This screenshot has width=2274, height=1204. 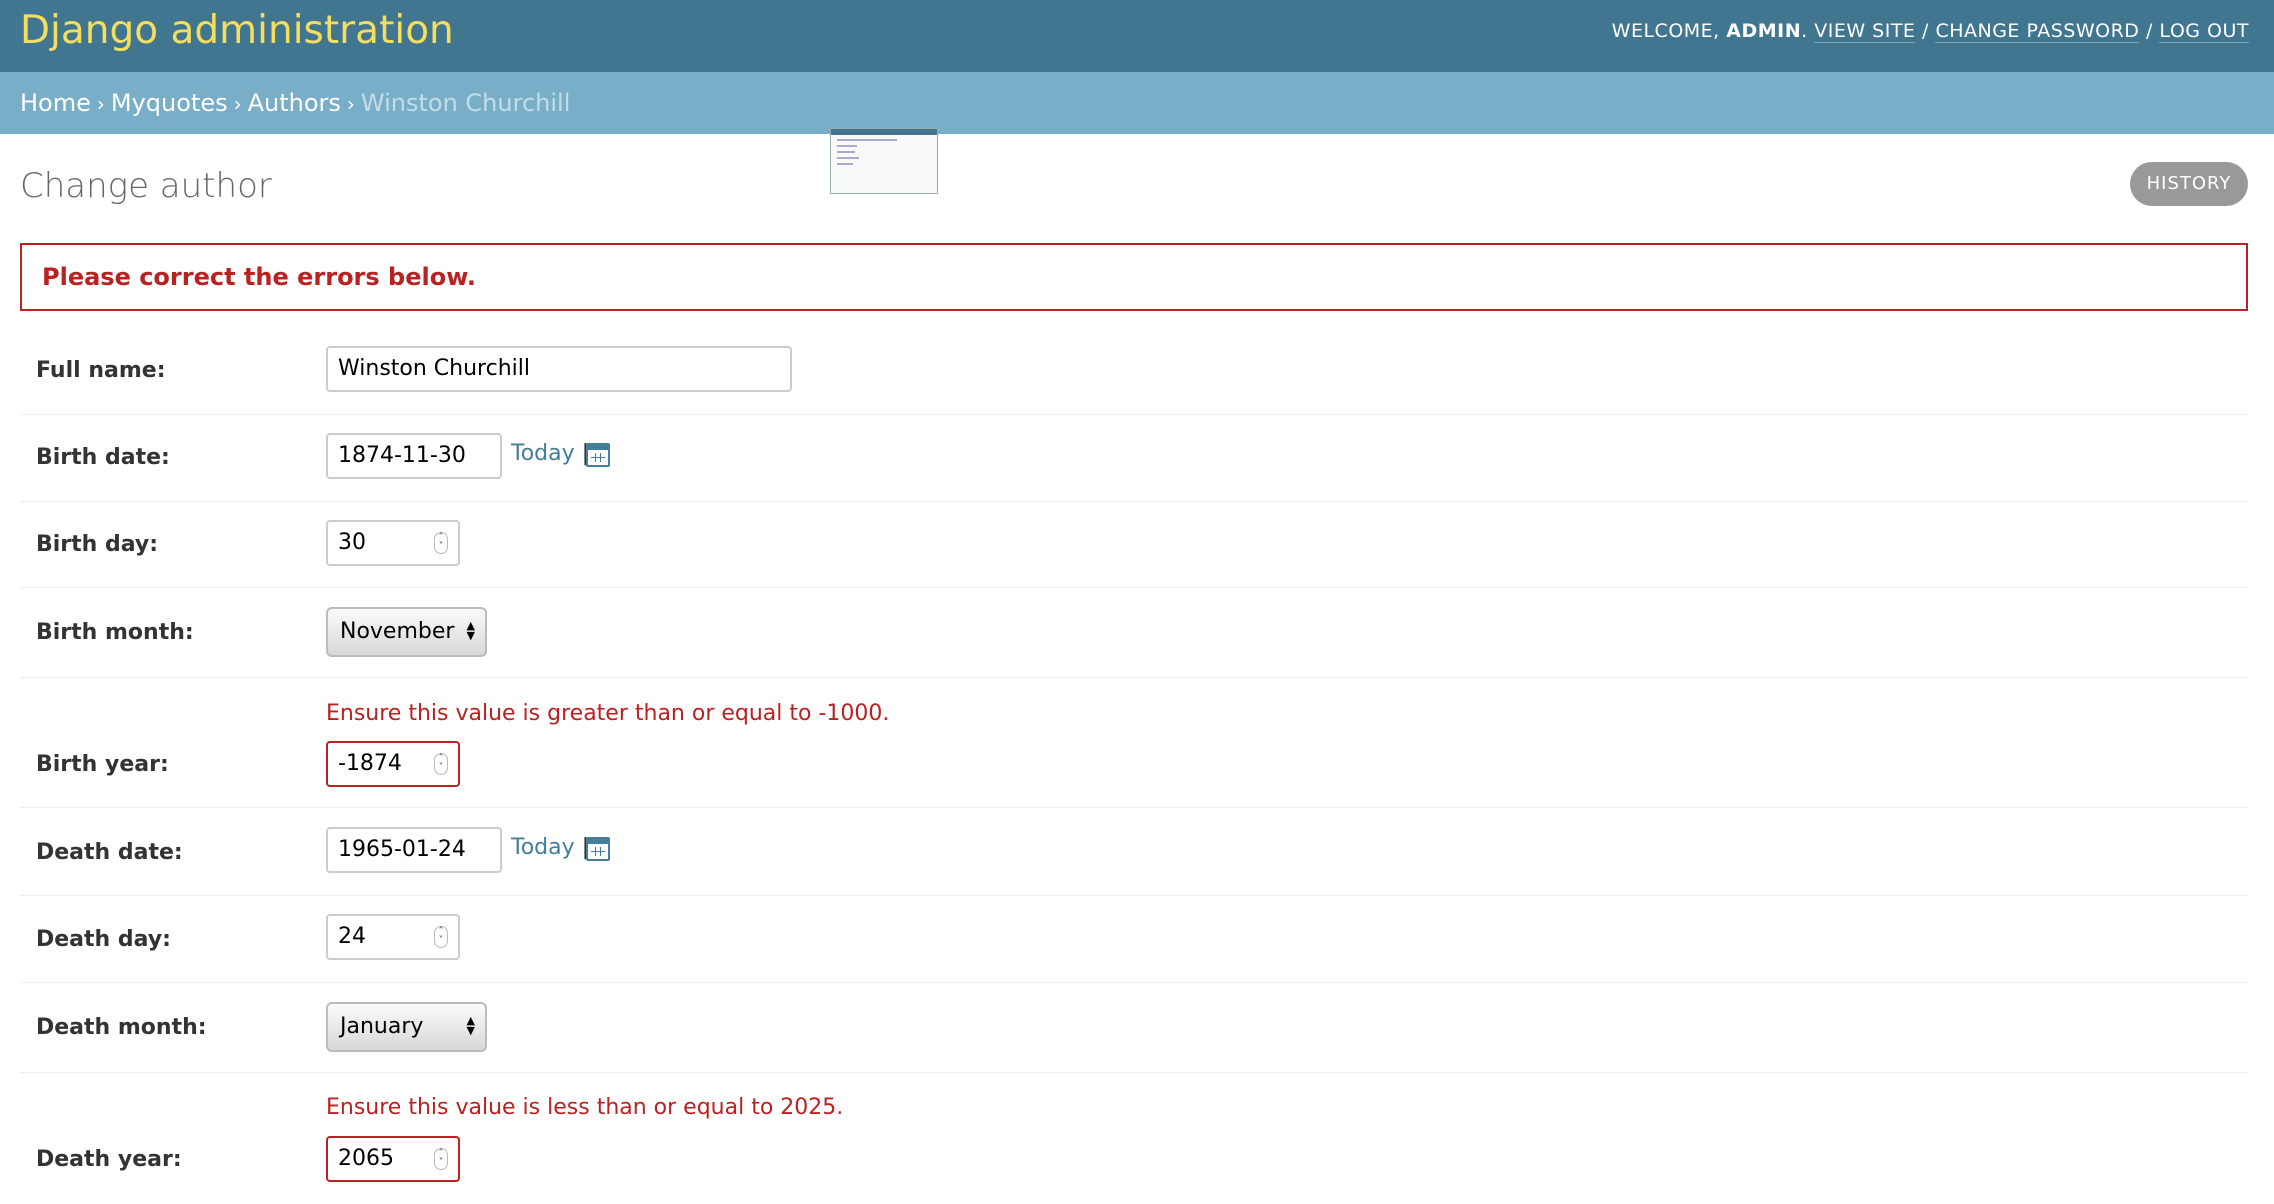 I want to click on birth-month-select: November ▲ ▼, so click(x=406, y=632).